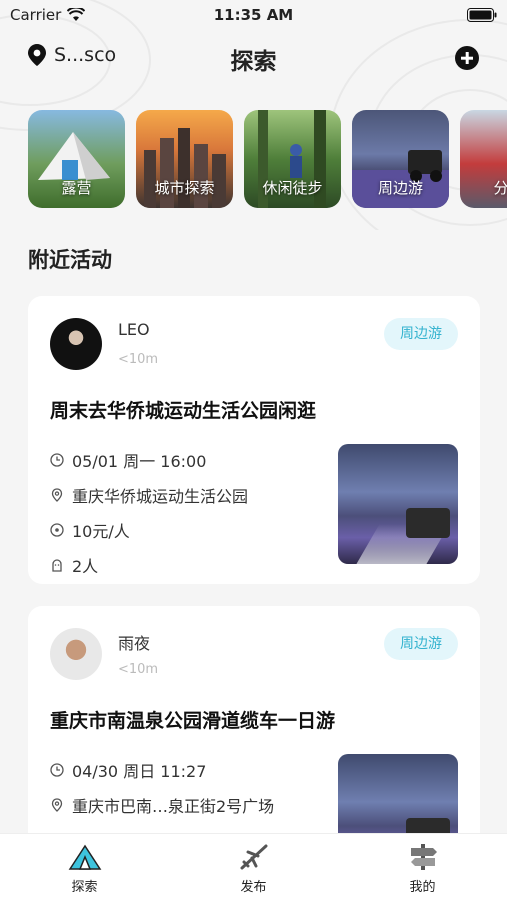  Describe the element at coordinates (139, 461) in the screenshot. I see `time-text: 05/01 周一 16:00` at that location.